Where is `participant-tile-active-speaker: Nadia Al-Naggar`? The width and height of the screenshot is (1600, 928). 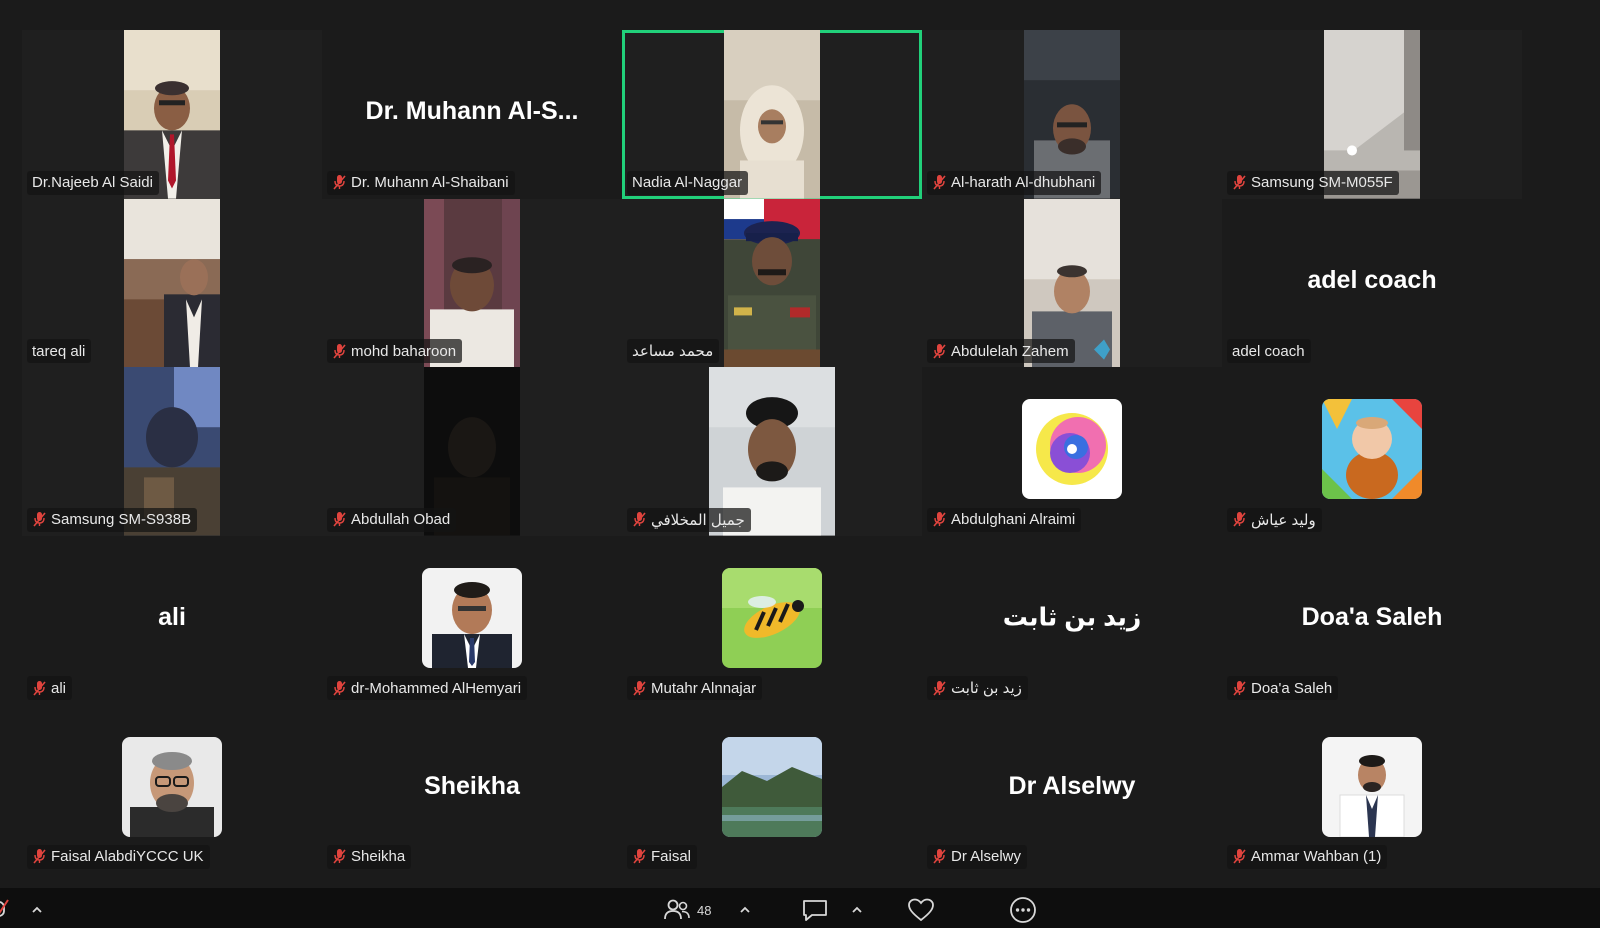 participant-tile-active-speaker: Nadia Al-Naggar is located at coordinates (772, 114).